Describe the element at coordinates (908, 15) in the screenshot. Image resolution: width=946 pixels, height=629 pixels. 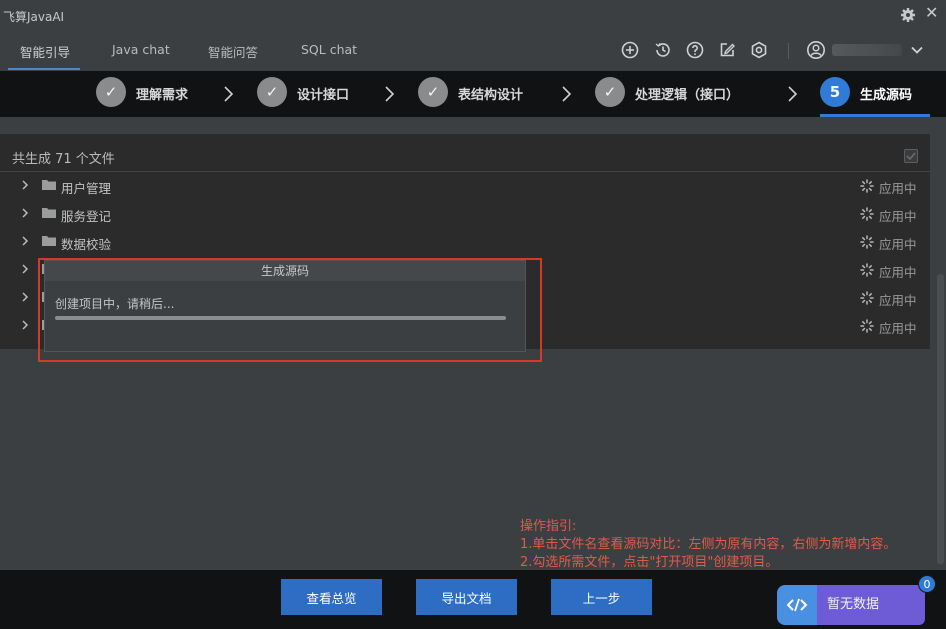
I see `gear-icon` at that location.